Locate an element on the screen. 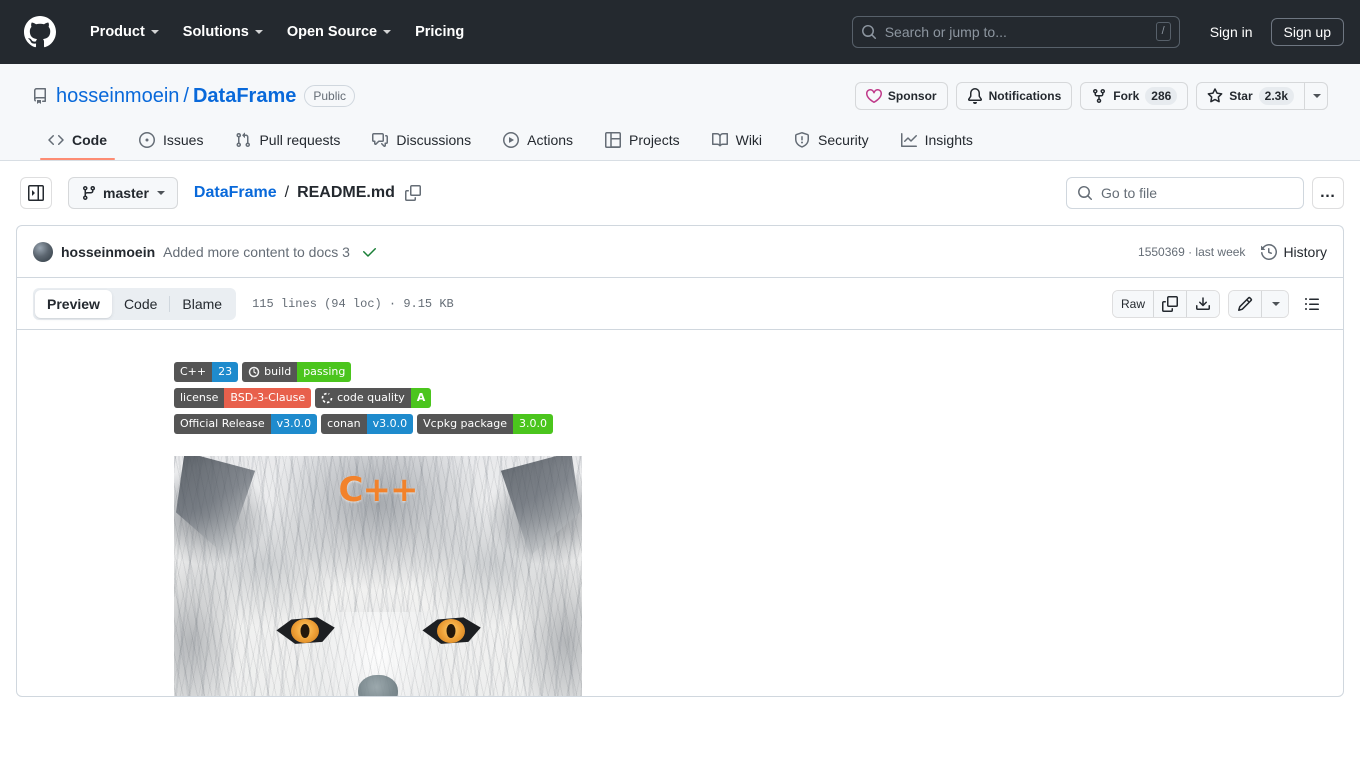 The width and height of the screenshot is (1360, 764). sign-in-link: Sign in is located at coordinates (1231, 32).